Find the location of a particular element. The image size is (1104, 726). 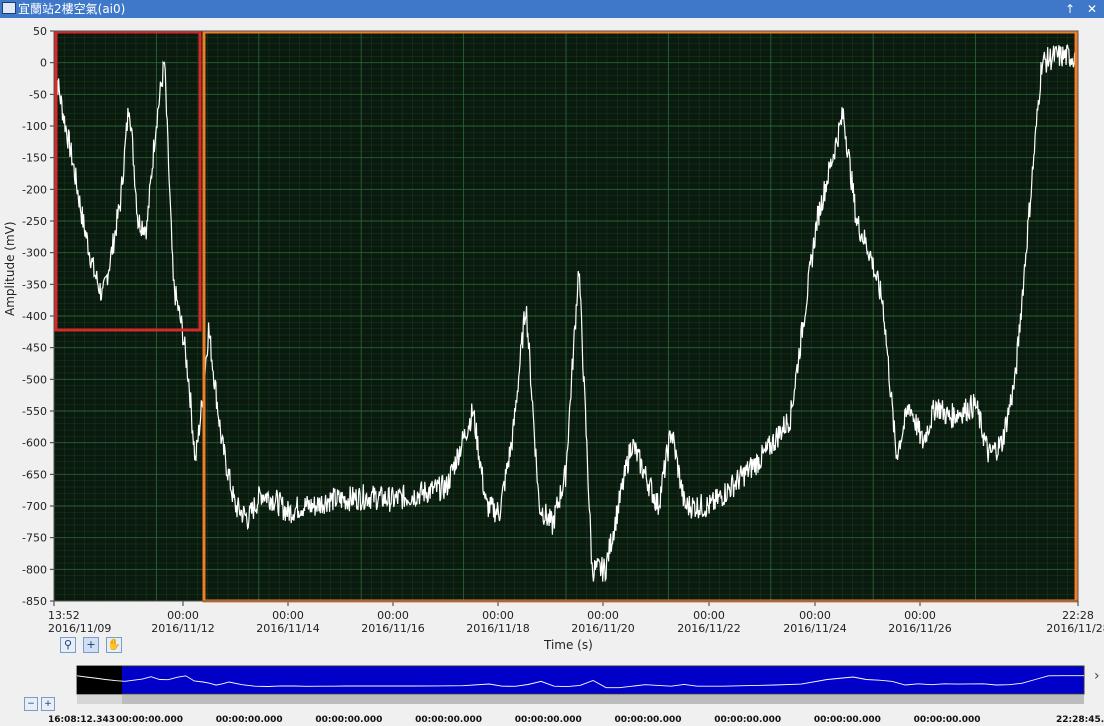

x-tick-date: 2016/11/22 is located at coordinates (708, 628).